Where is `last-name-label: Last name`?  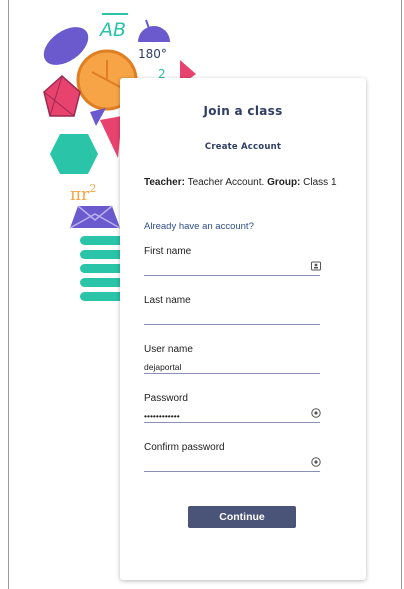 last-name-label: Last name is located at coordinates (167, 300).